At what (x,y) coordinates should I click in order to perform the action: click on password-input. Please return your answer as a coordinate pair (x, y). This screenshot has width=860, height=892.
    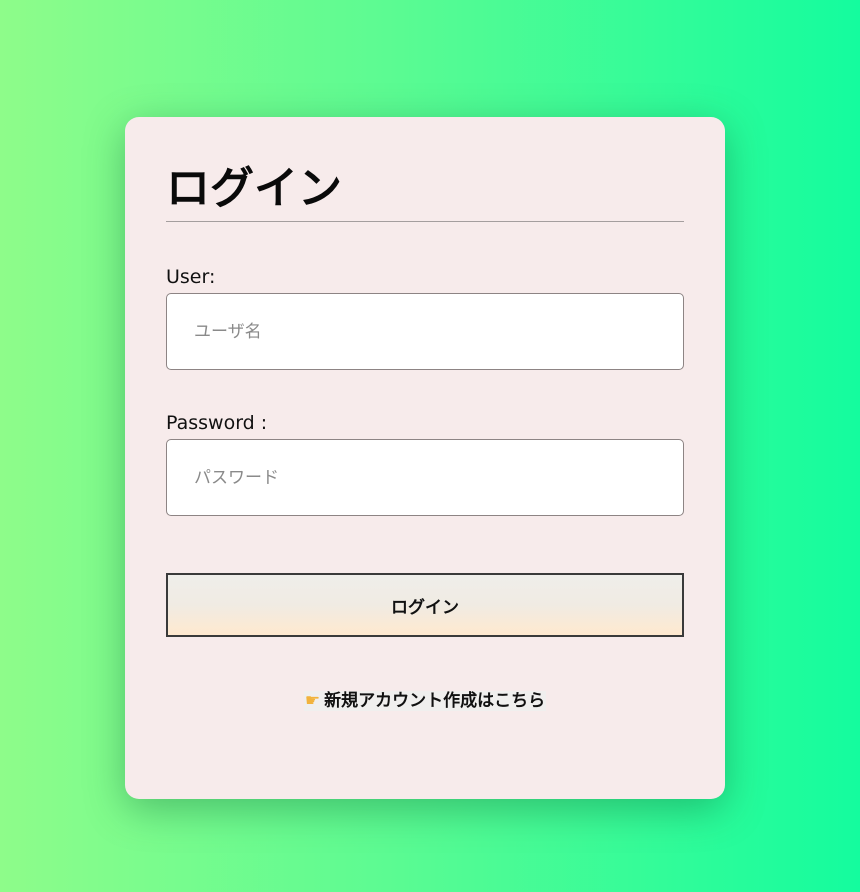
    Looking at the image, I should click on (425, 477).